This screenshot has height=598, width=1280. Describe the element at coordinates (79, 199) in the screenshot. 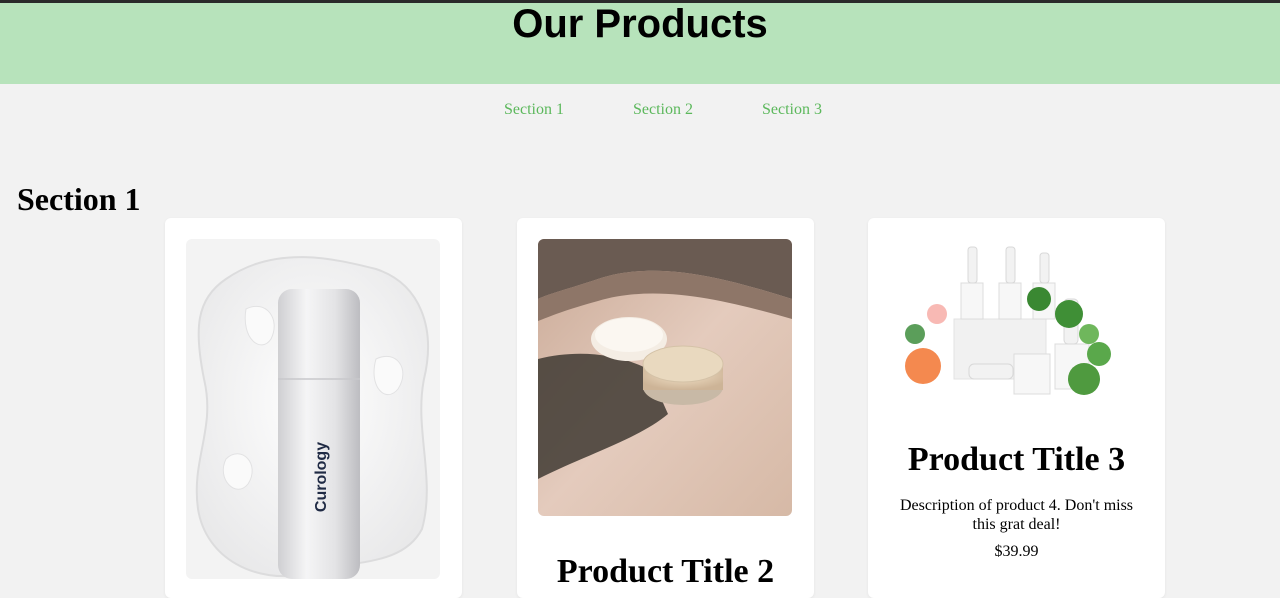

I see `section-title: Section 1` at that location.